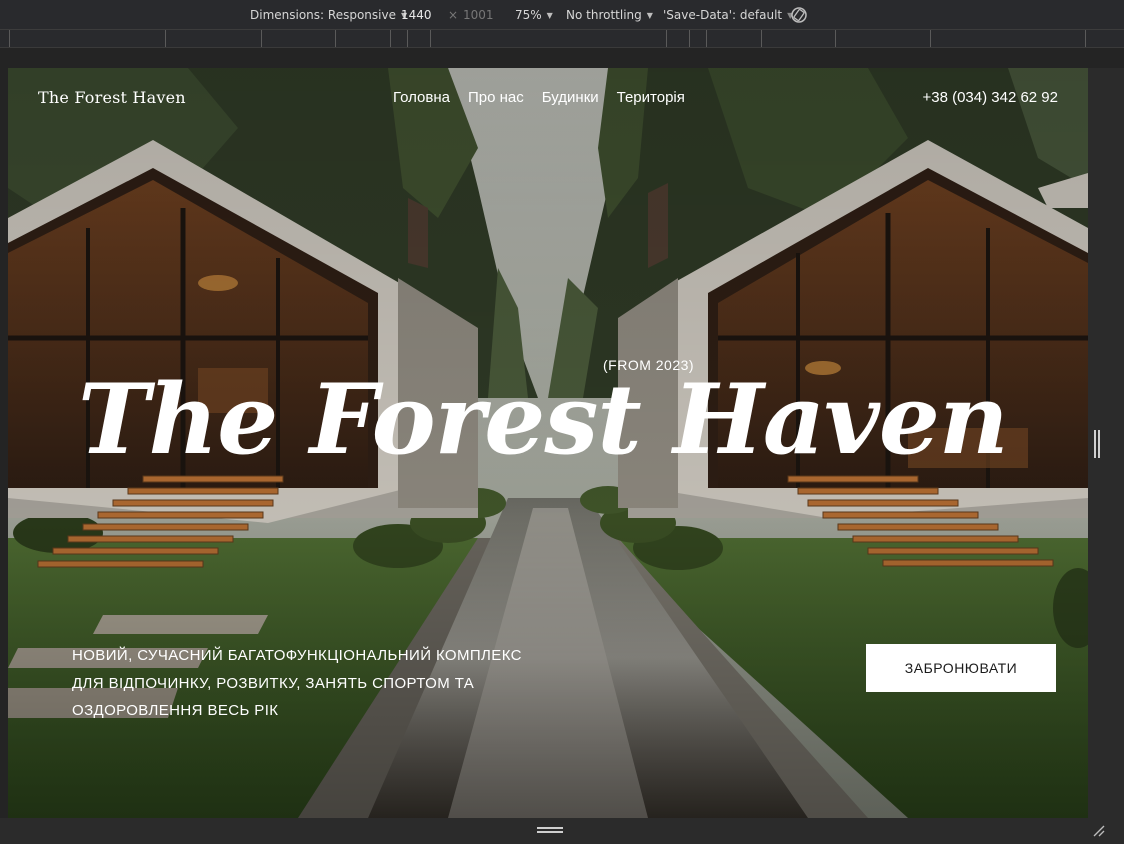  I want to click on times-symbol: ×, so click(453, 15).